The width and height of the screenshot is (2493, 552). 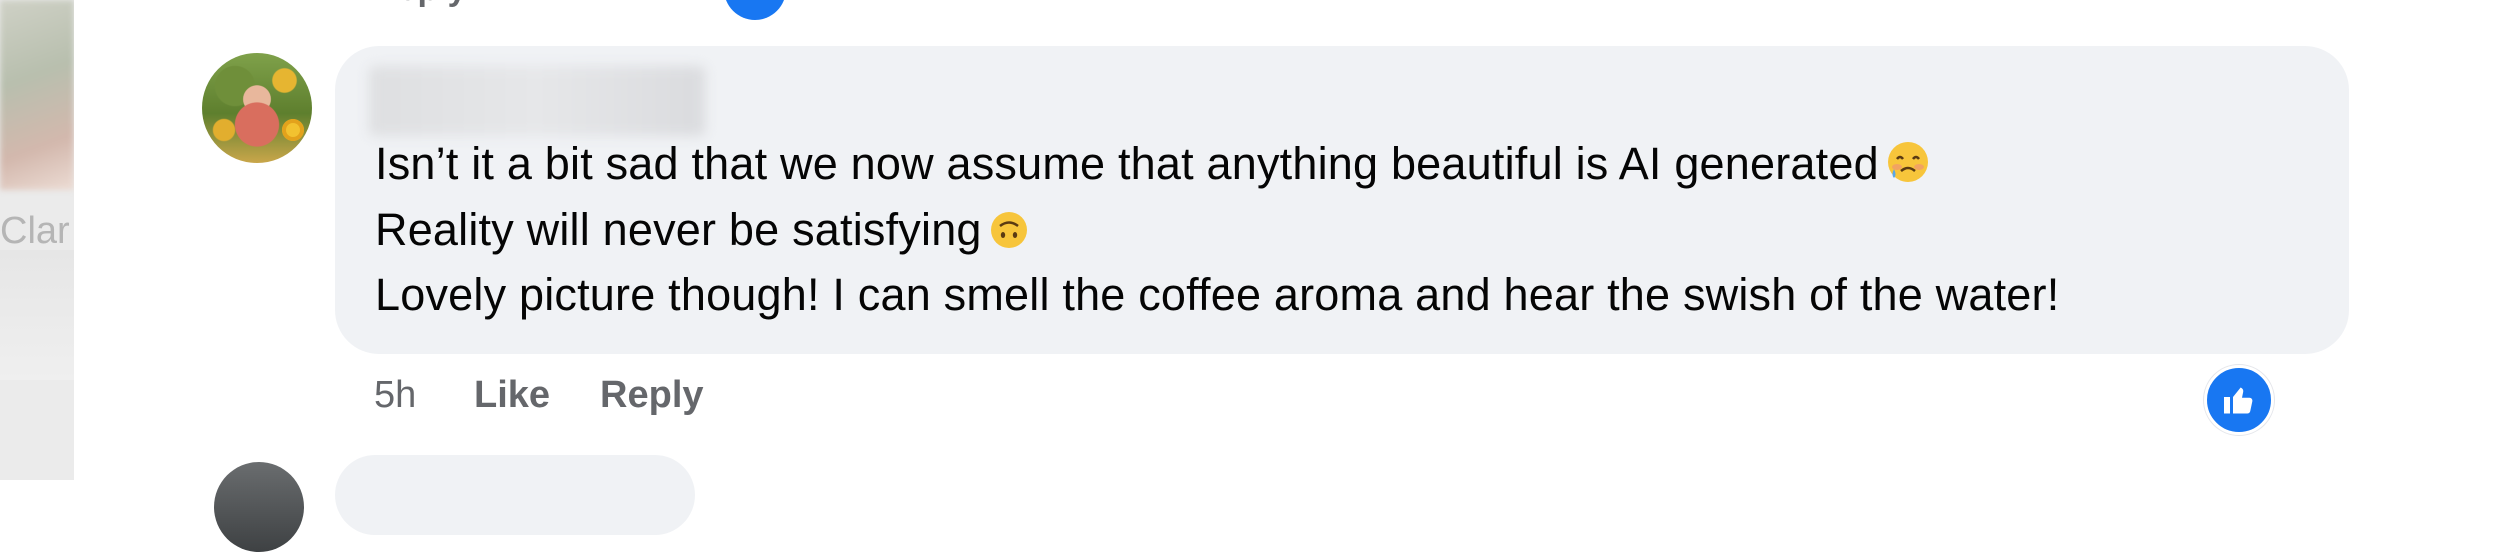 I want to click on next-comment-bubble, so click(x=515, y=495).